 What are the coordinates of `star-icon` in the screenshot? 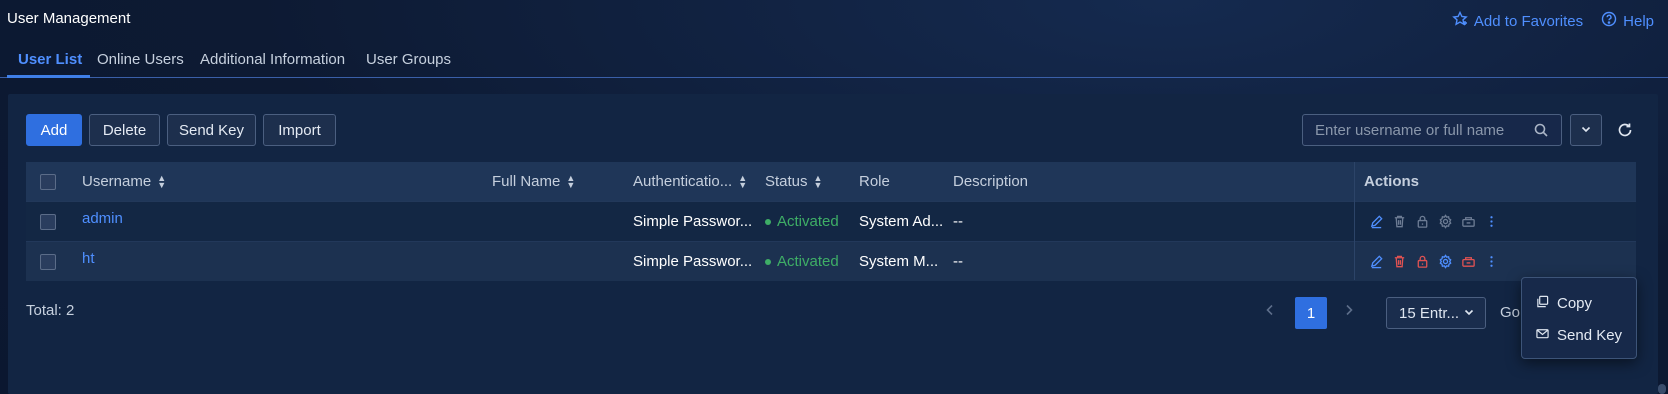 It's located at (1460, 20).